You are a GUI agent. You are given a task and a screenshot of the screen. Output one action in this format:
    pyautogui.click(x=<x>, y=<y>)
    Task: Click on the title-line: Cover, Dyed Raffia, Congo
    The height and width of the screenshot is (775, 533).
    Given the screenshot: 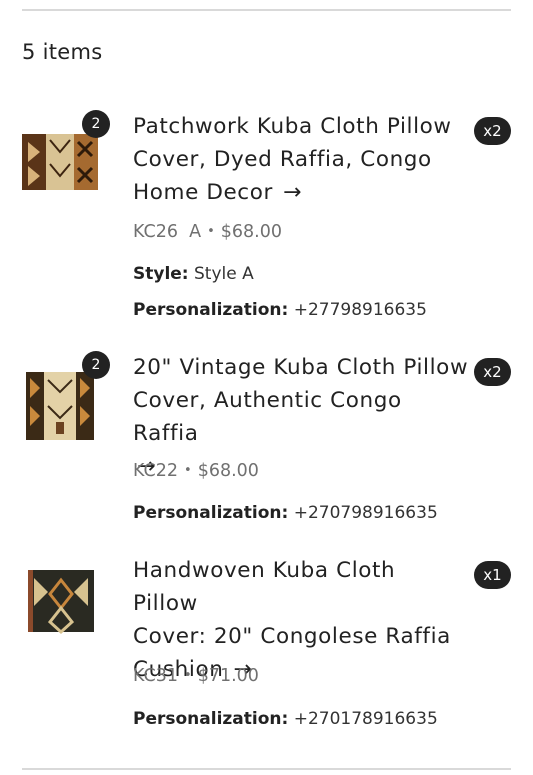 What is the action you would take?
    pyautogui.click(x=282, y=159)
    